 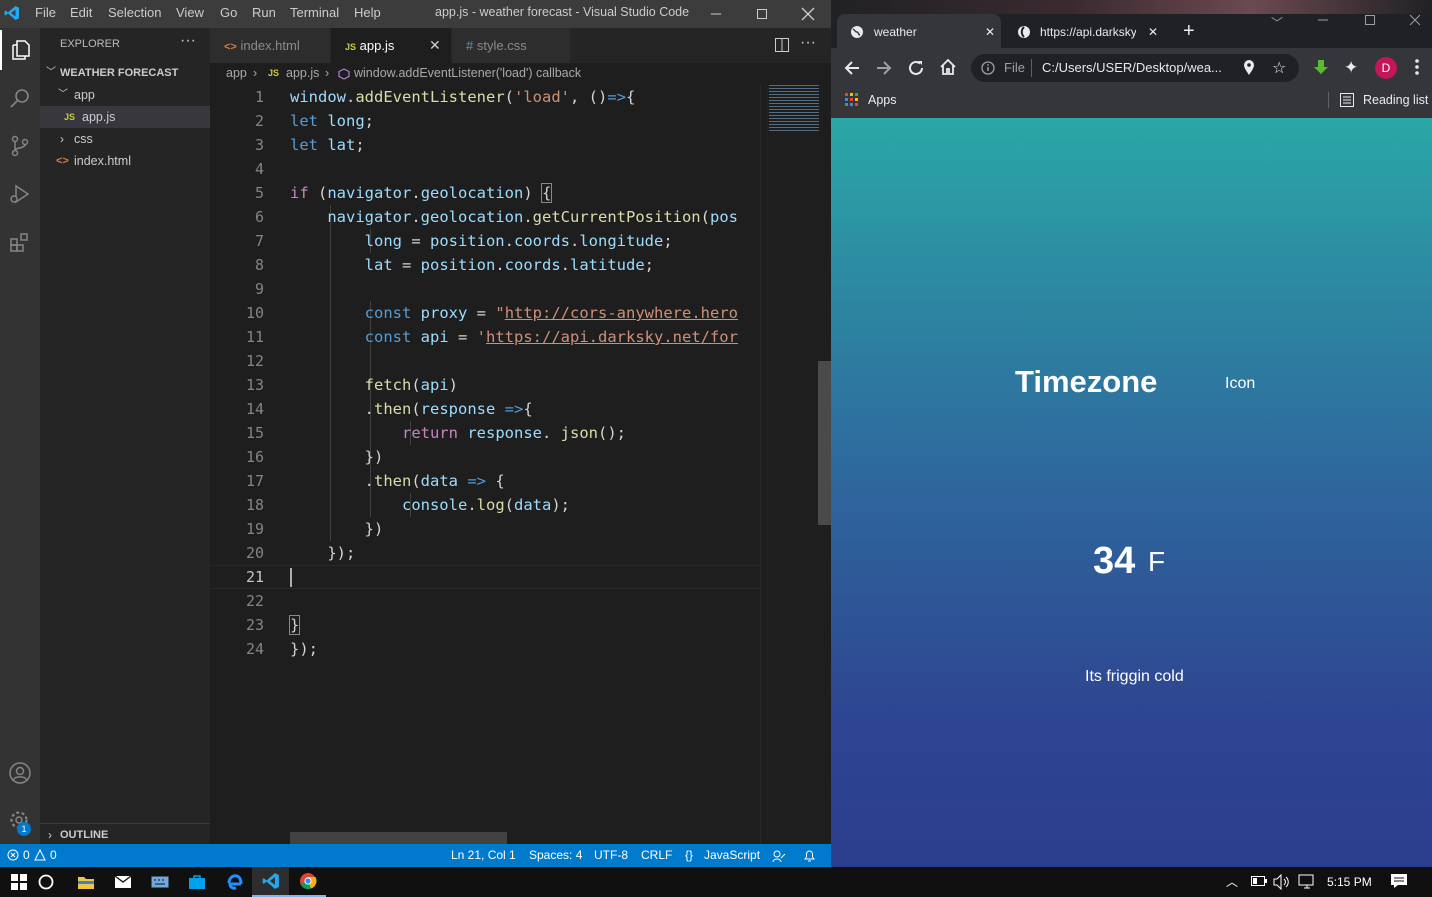 What do you see at coordinates (228, 14) in the screenshot?
I see `menu-go: Go` at bounding box center [228, 14].